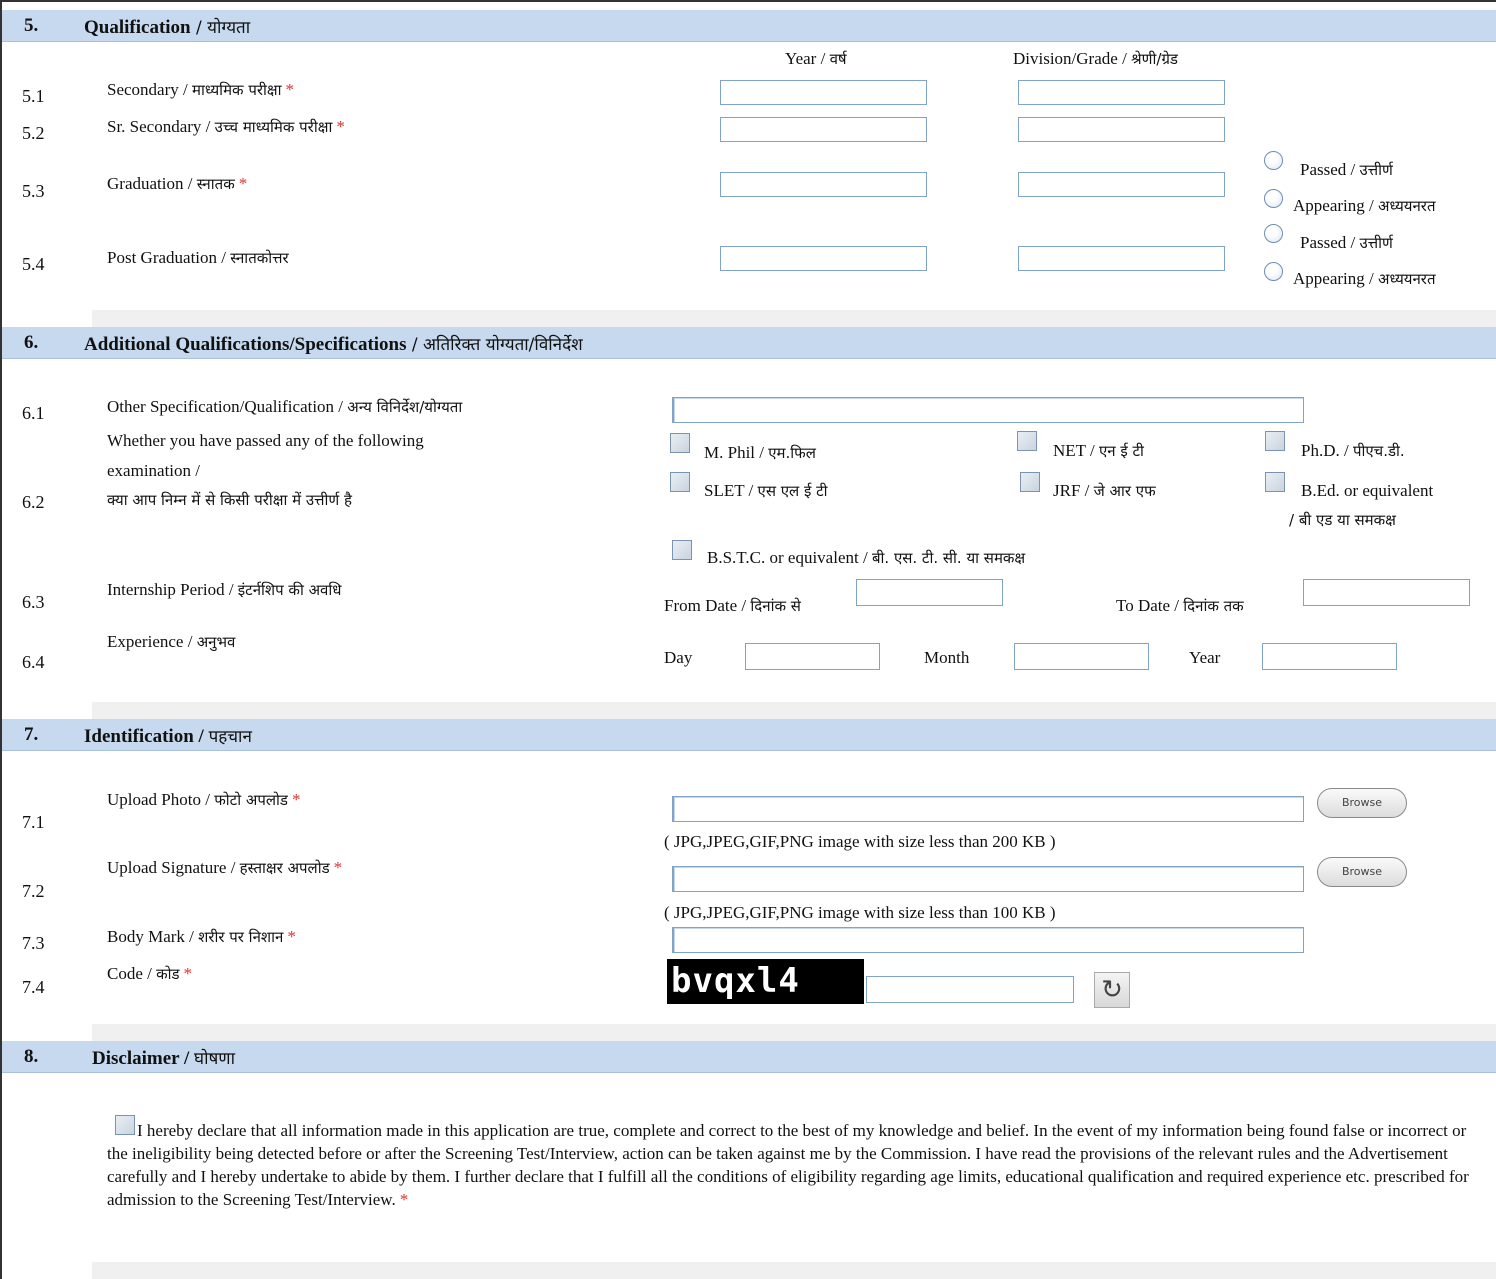 This screenshot has width=1496, height=1279. I want to click on label-en: Upload Signature /, so click(173, 867).